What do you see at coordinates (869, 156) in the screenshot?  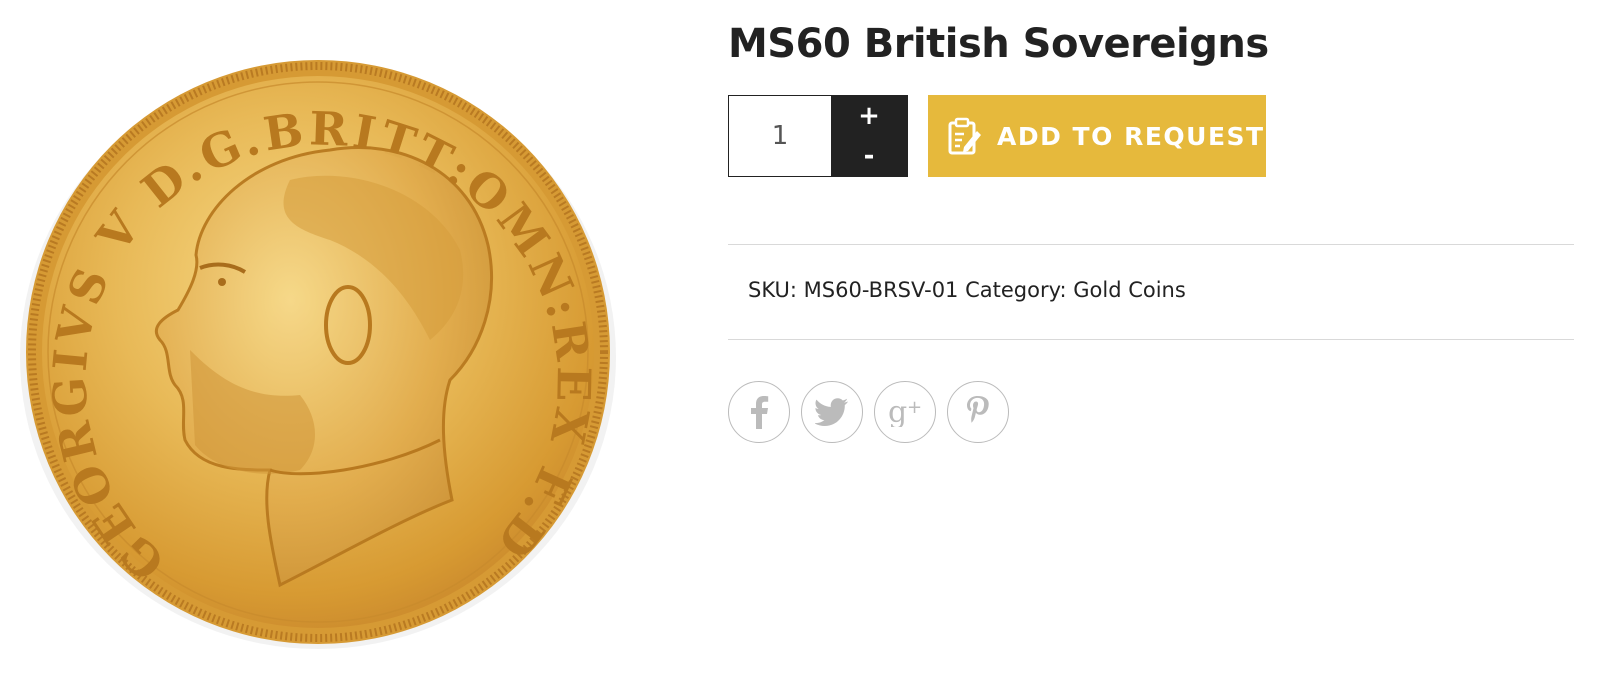 I see `quantity-decrement-button: -` at bounding box center [869, 156].